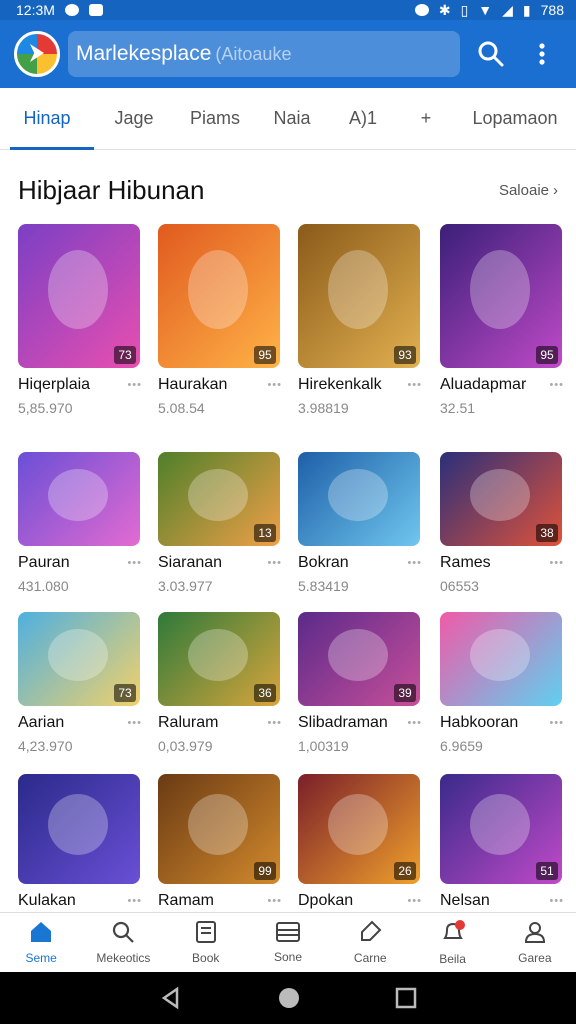 The image size is (576, 1024). I want to click on rating-badge: 95, so click(265, 355).